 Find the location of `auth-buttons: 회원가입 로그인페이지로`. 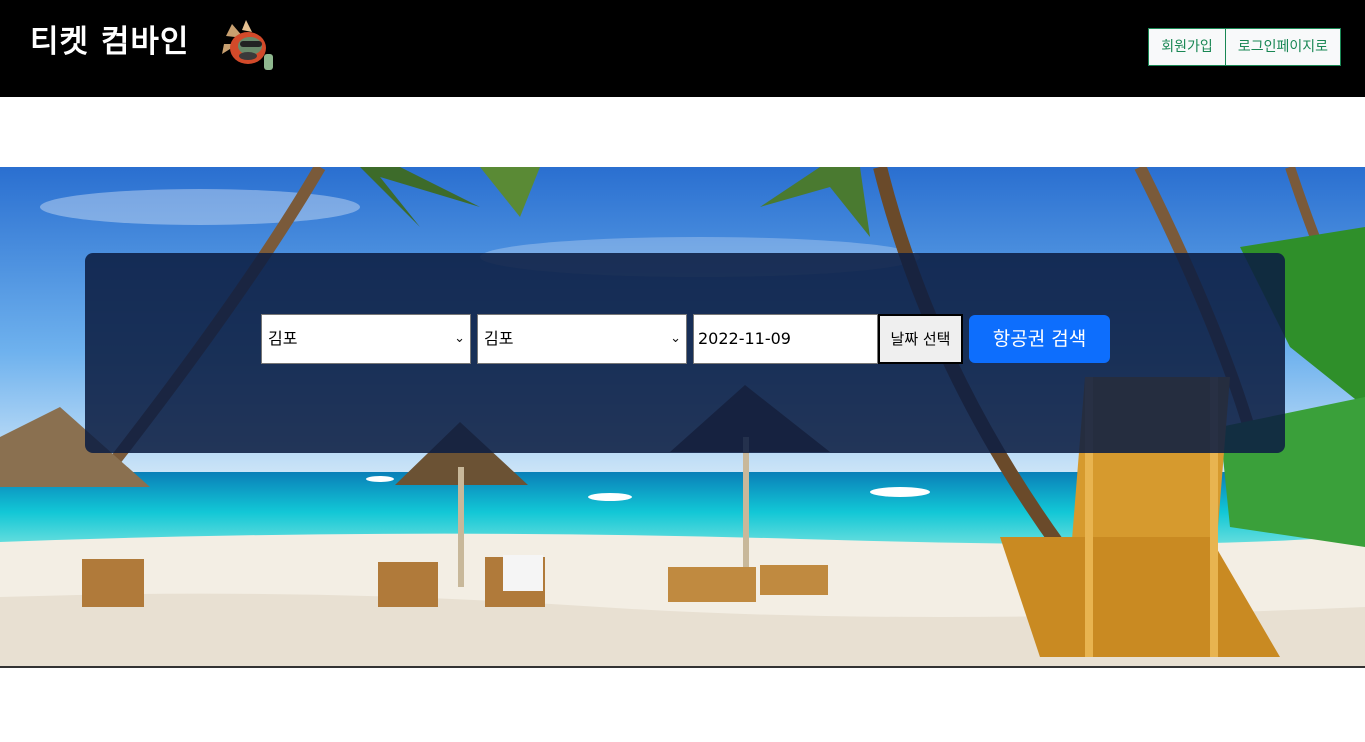

auth-buttons: 회원가입 로그인페이지로 is located at coordinates (1244, 47).